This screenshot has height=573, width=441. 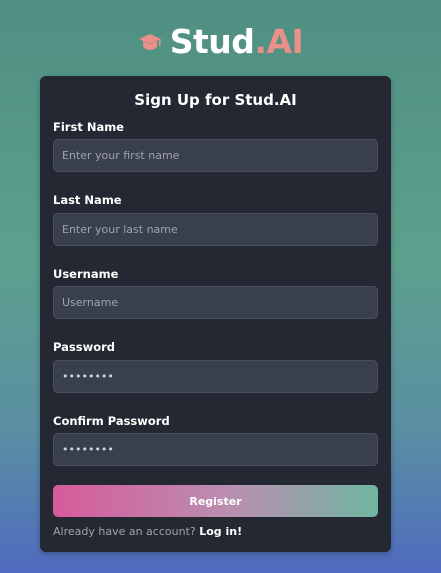 What do you see at coordinates (88, 127) in the screenshot?
I see `first-name-label: First Name` at bounding box center [88, 127].